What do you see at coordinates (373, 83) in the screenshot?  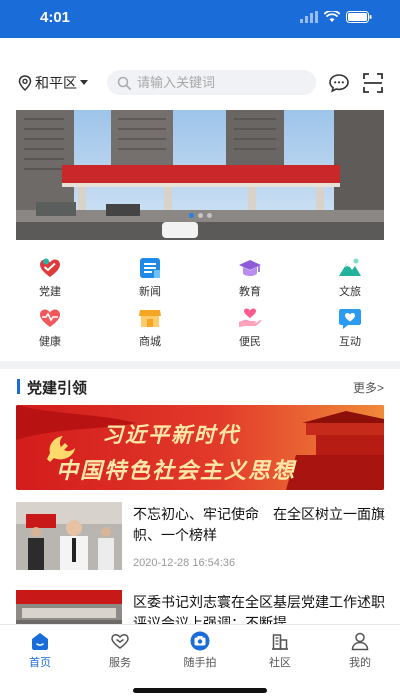 I see `scan-icon` at bounding box center [373, 83].